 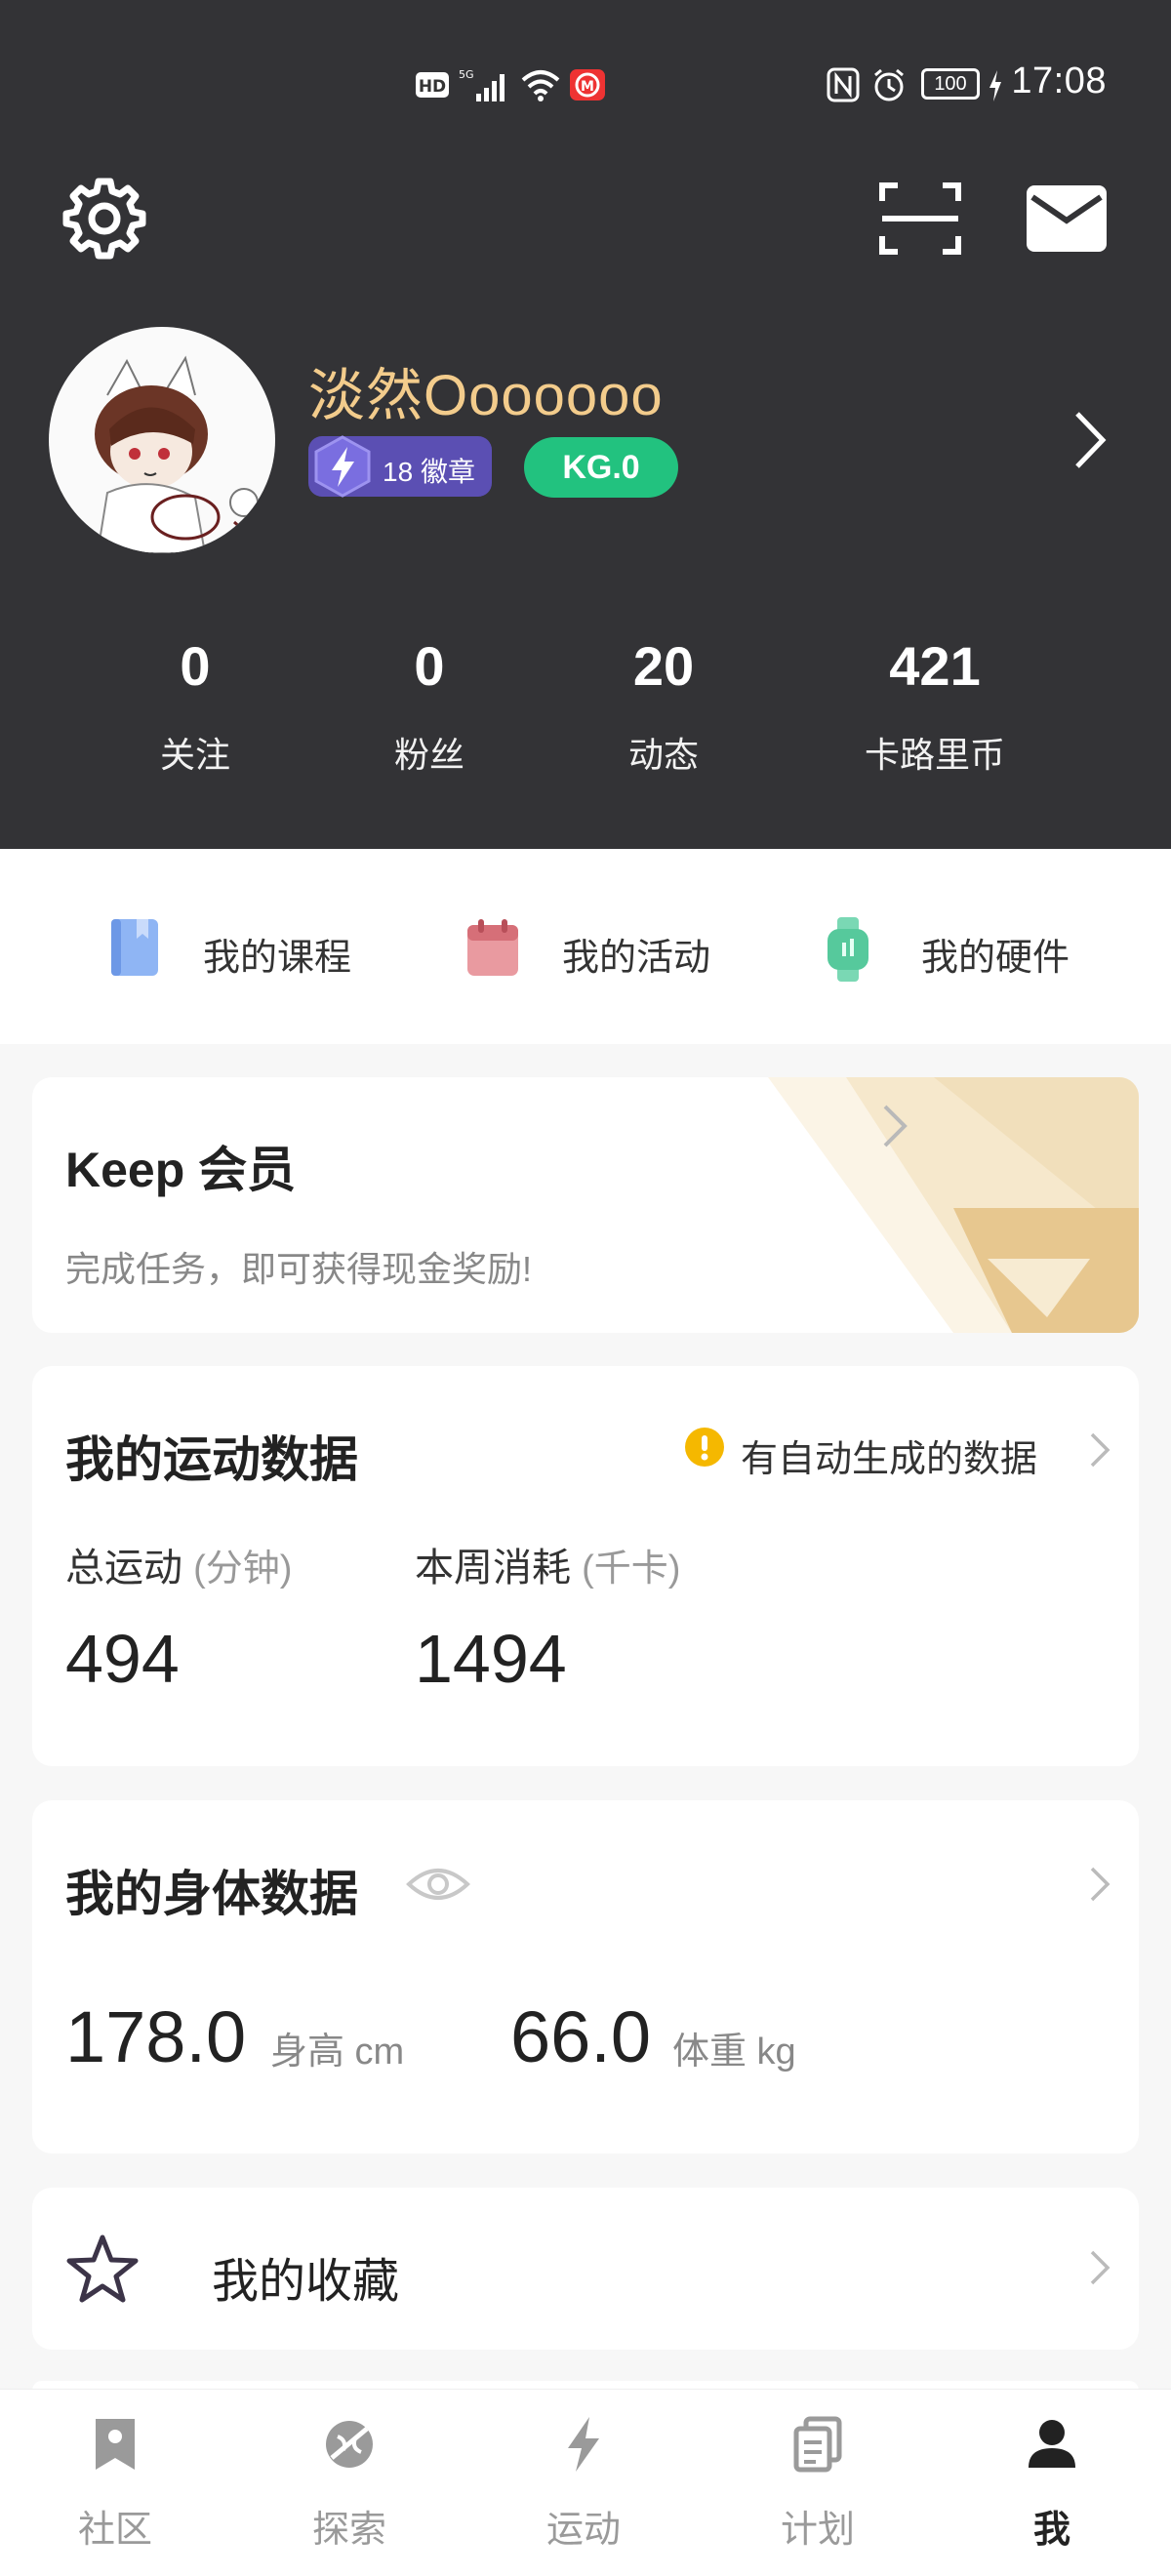 I want to click on shortcut-my-activities: 我的活动, so click(x=605, y=946).